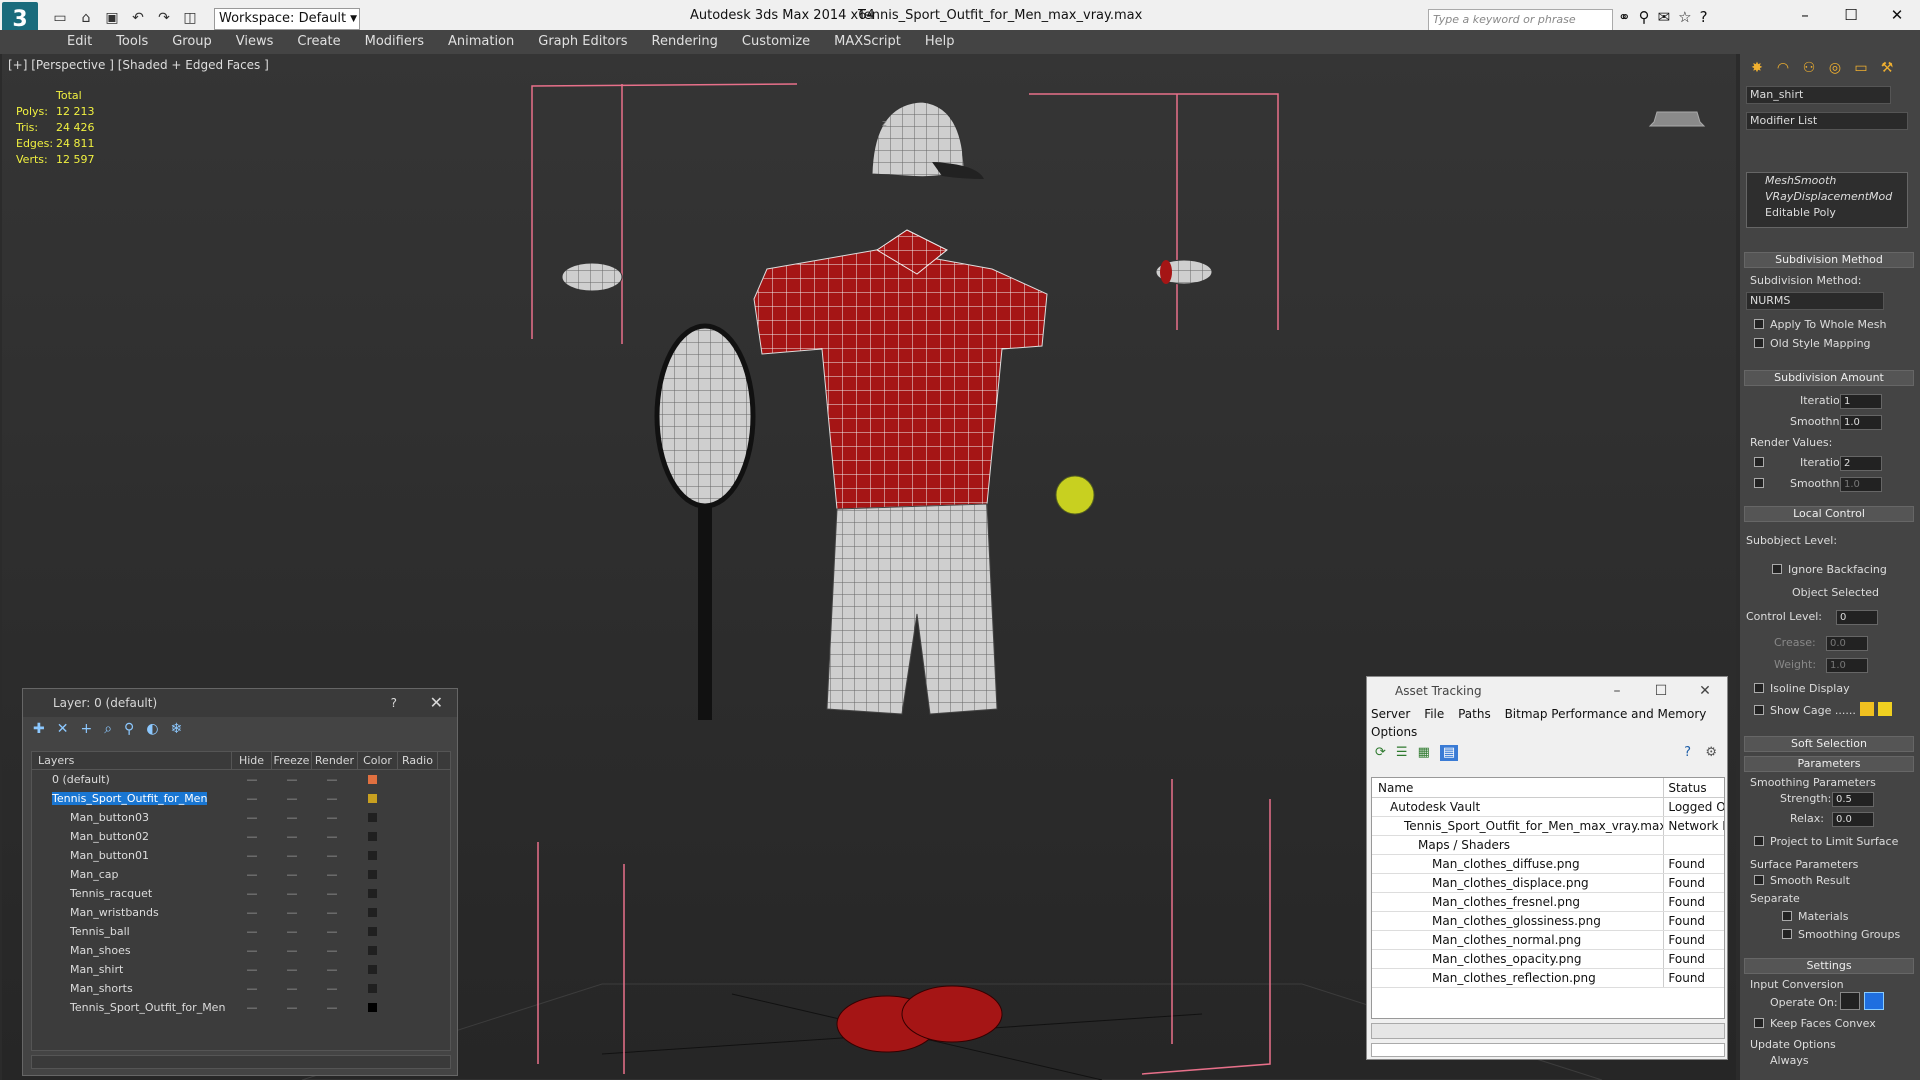  Describe the element at coordinates (1624, 17) in the screenshot. I see `binoculars-icon: ⚭` at that location.